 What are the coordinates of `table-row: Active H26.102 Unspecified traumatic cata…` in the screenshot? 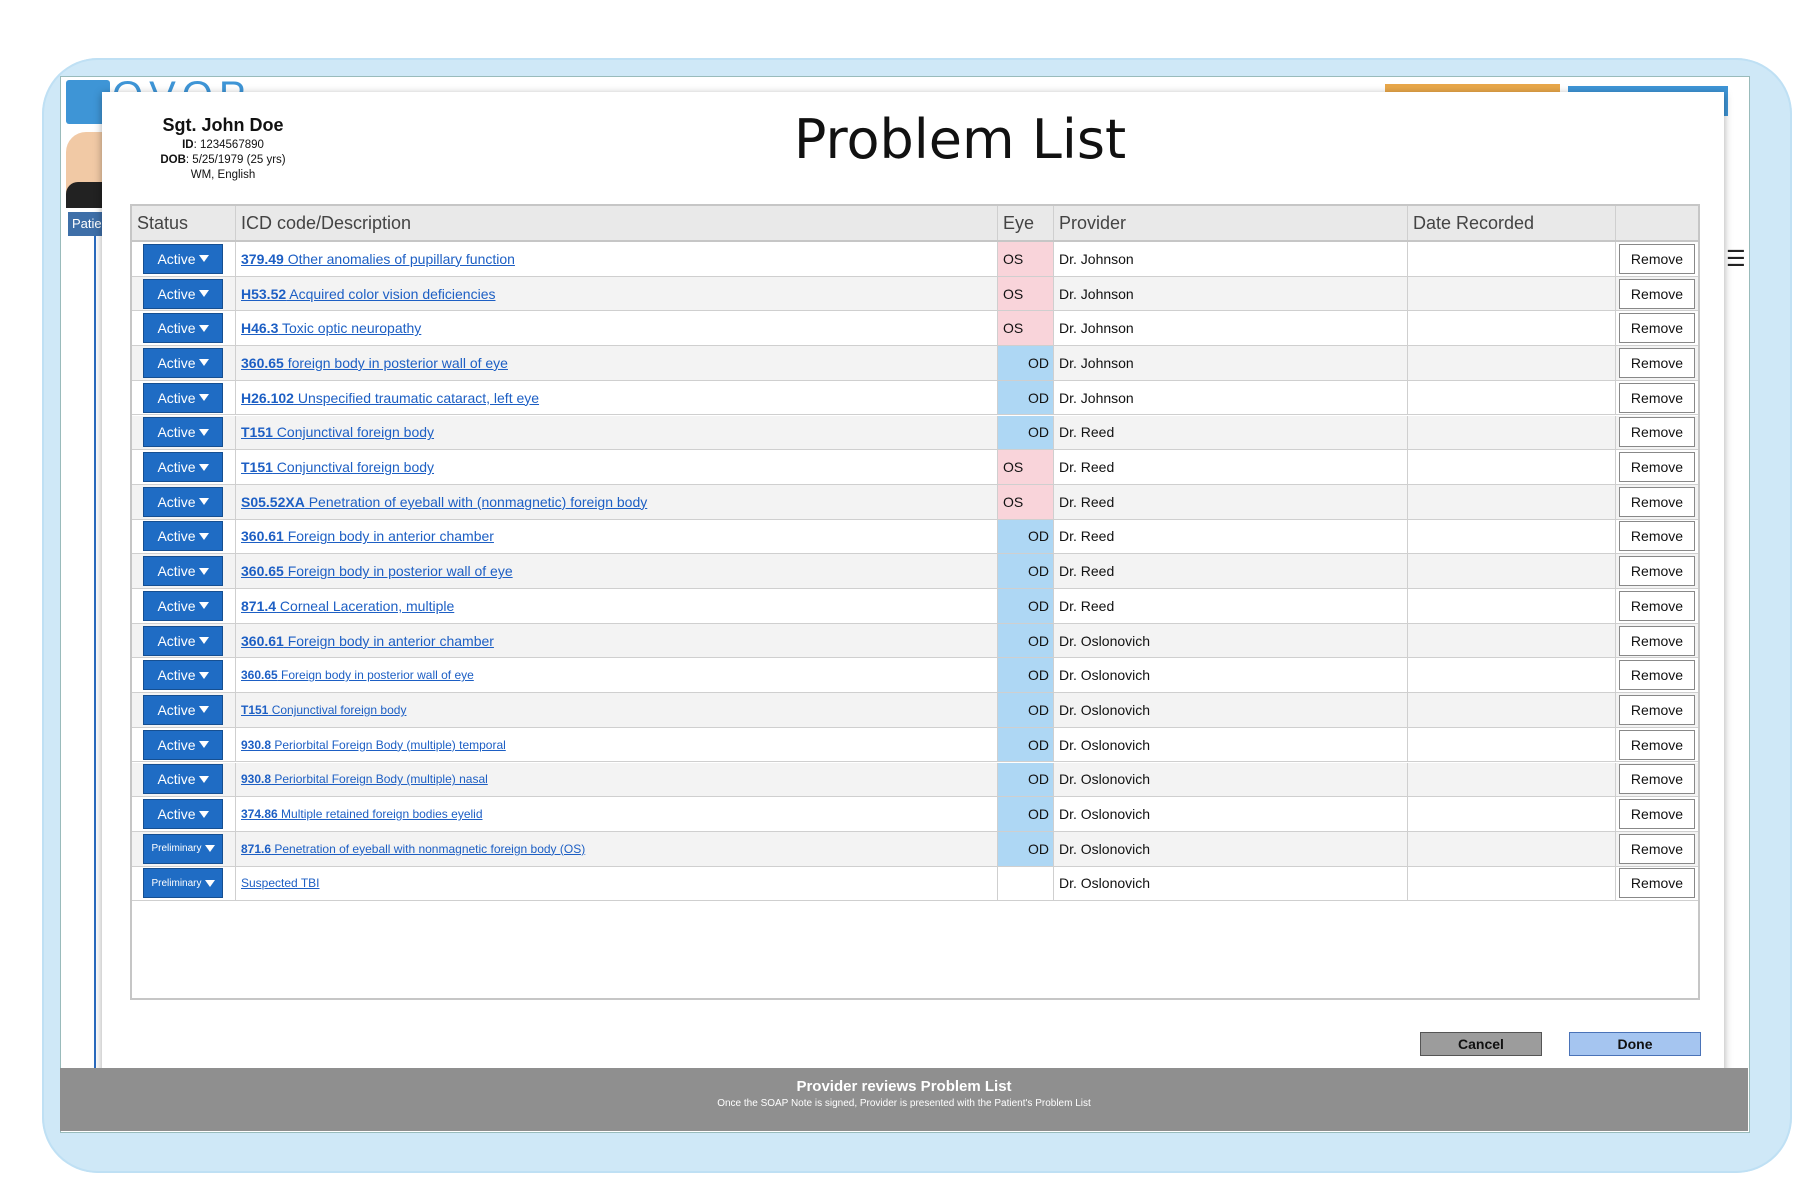 It's located at (915, 398).